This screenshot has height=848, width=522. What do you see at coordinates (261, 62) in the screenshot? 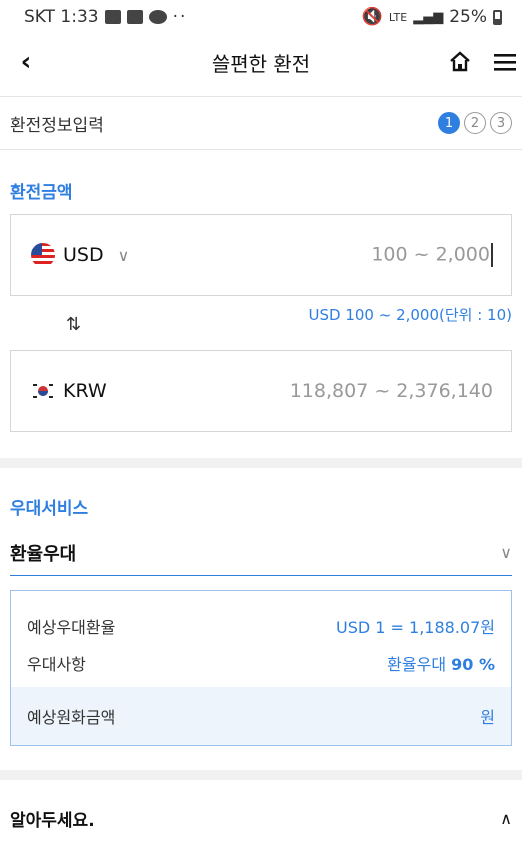
I see `top-nav: ‹ 쓸편한 환전` at bounding box center [261, 62].